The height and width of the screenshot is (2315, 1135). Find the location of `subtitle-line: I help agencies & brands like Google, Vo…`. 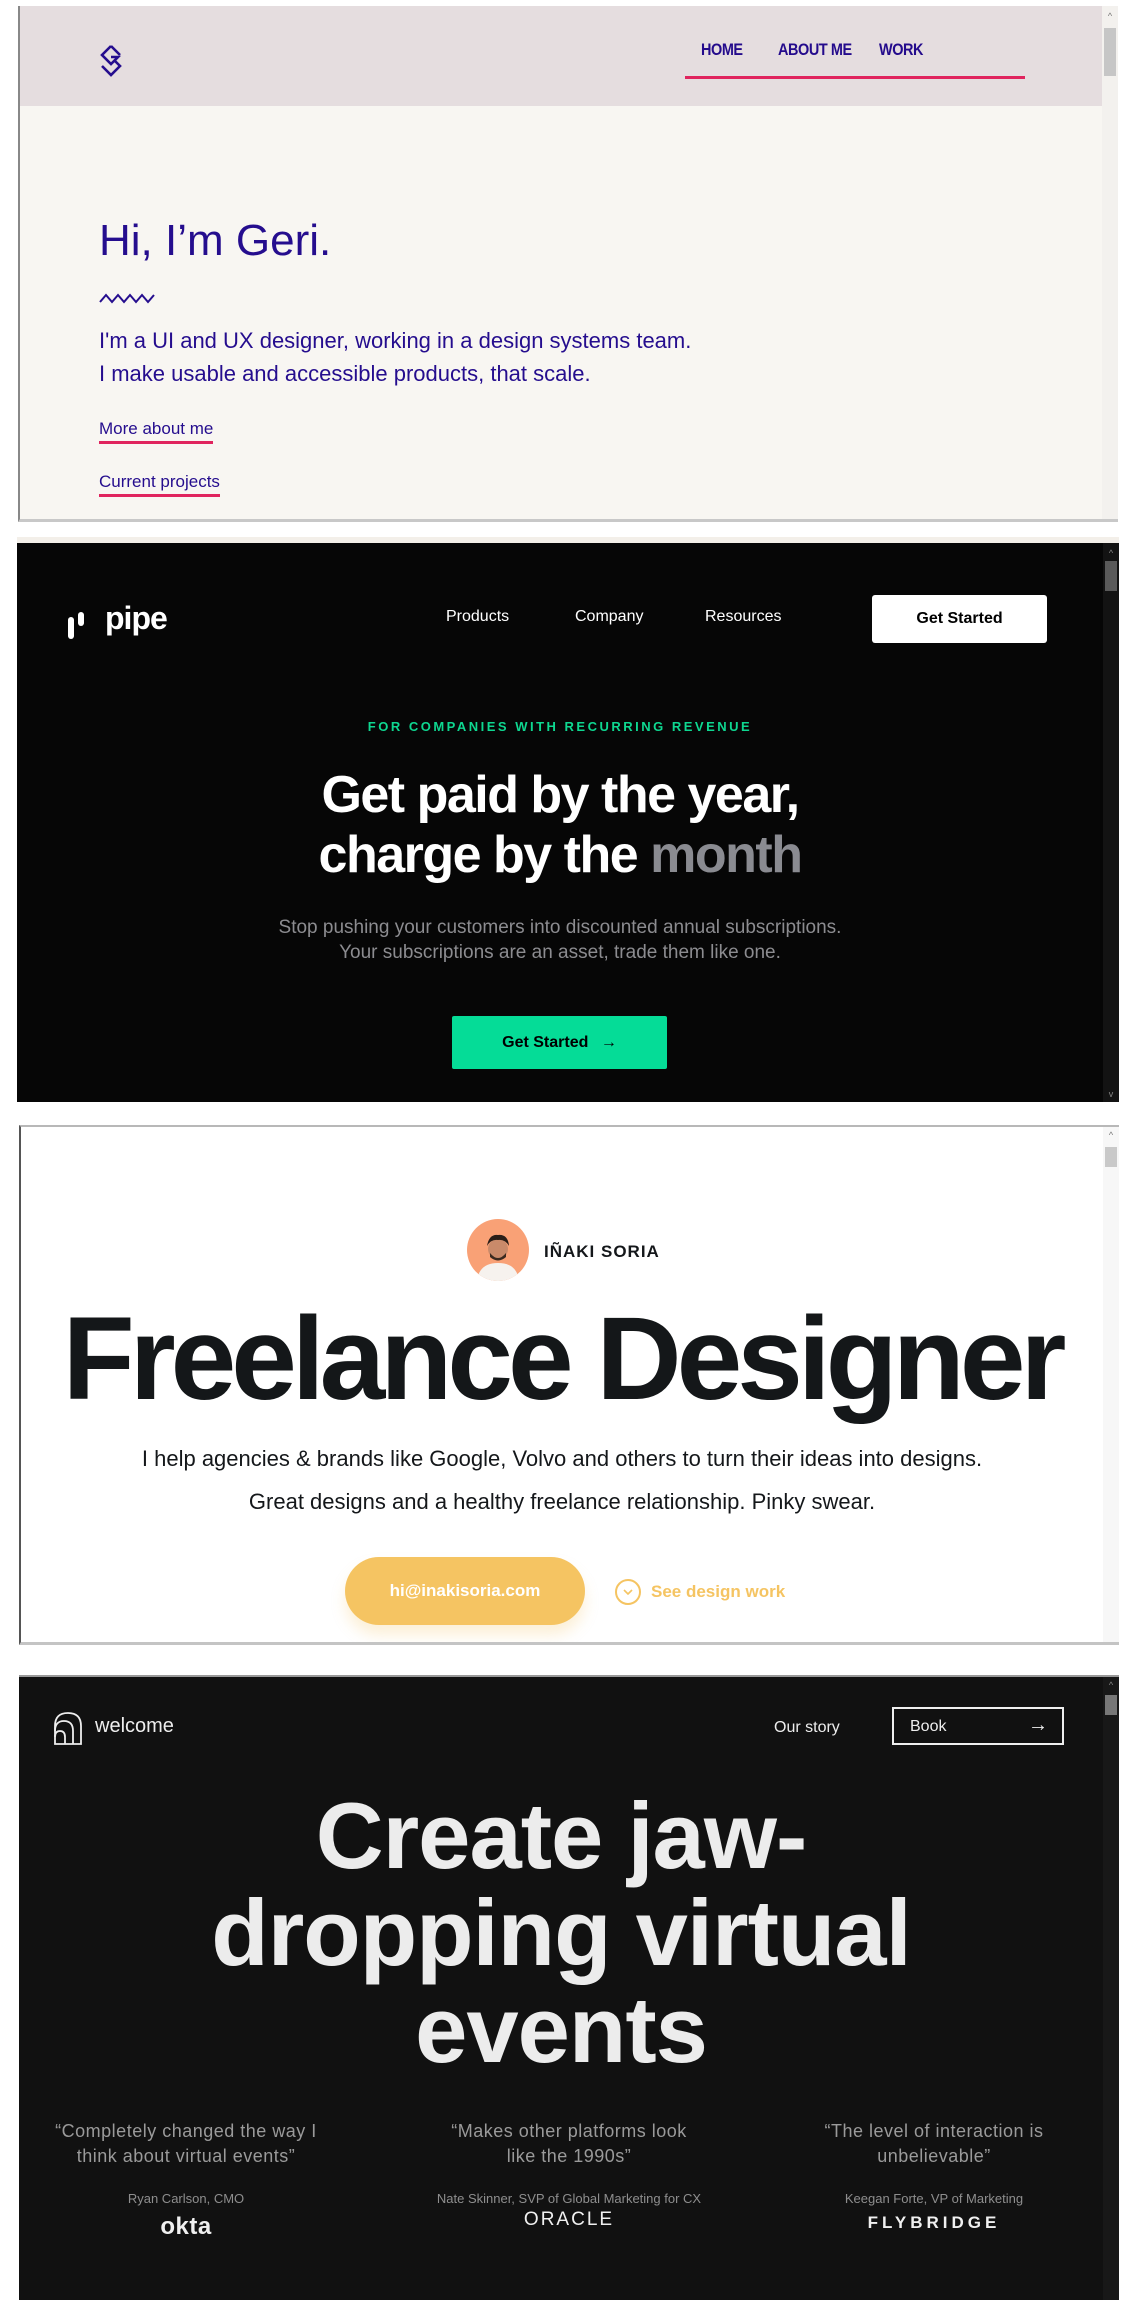

subtitle-line: I help agencies & brands like Google, Vo… is located at coordinates (562, 1458).